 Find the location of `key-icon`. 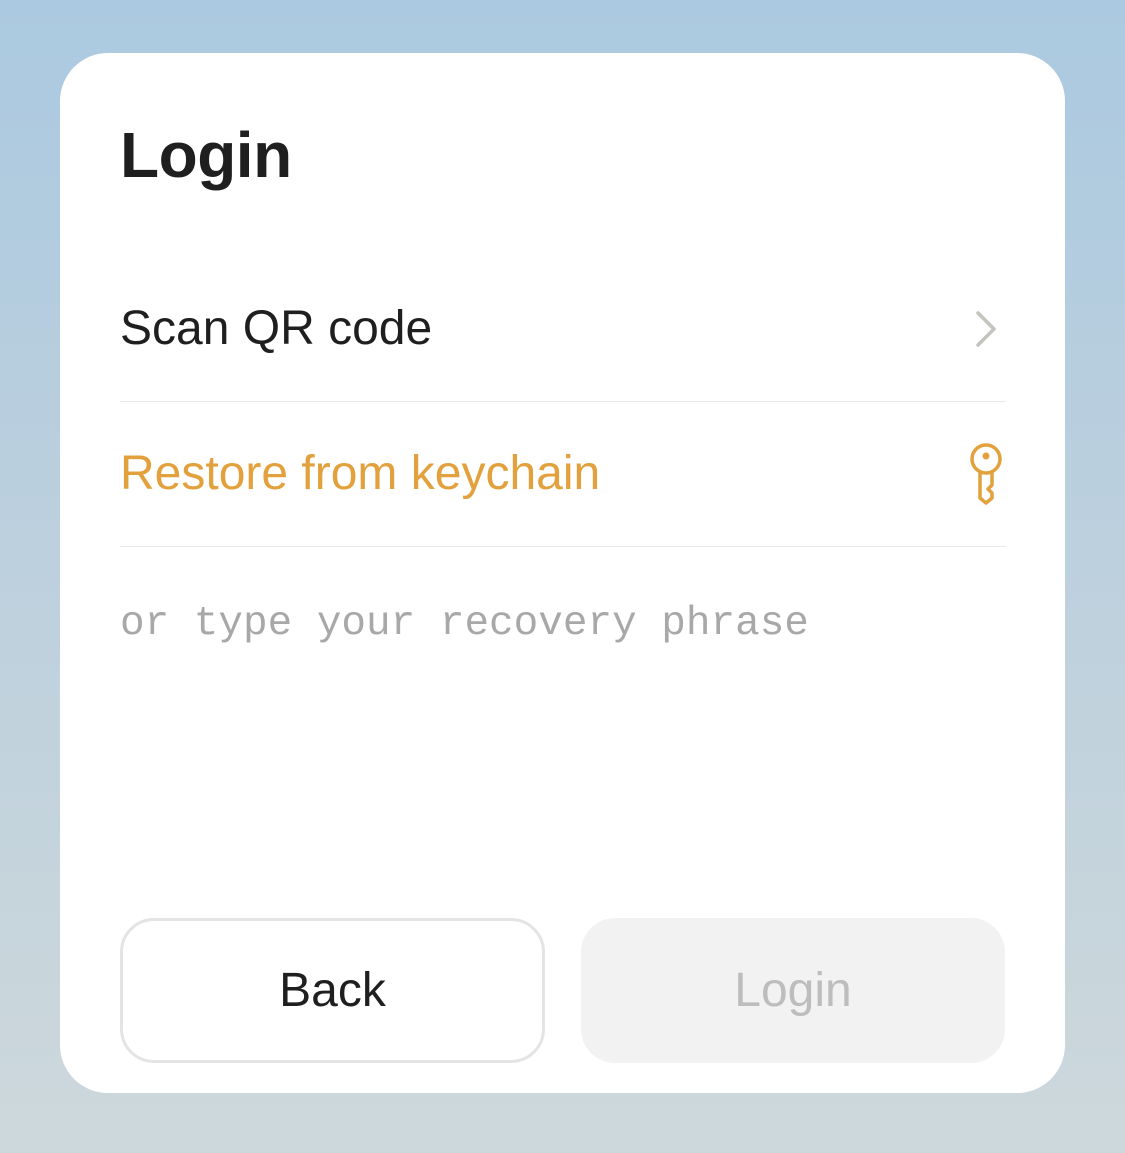

key-icon is located at coordinates (986, 474).